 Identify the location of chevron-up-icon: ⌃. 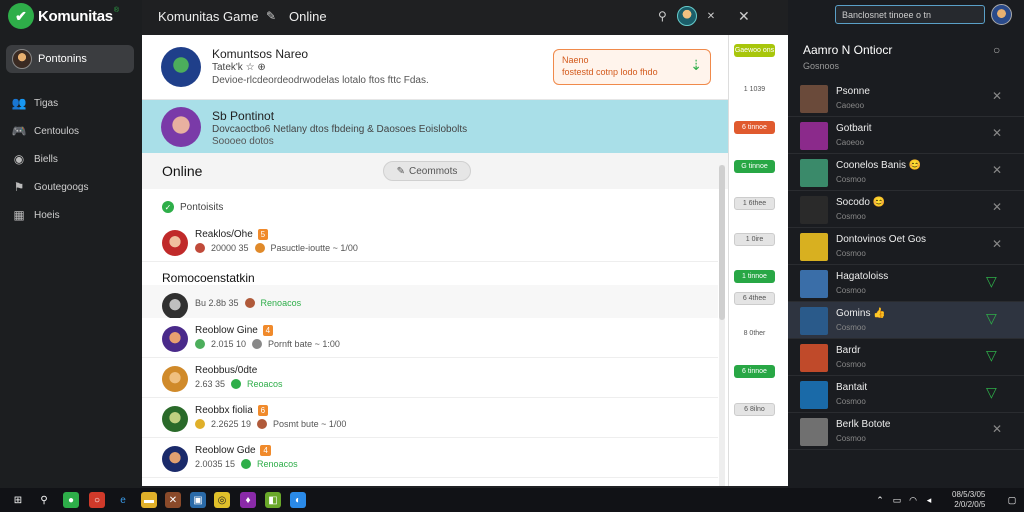
(880, 500).